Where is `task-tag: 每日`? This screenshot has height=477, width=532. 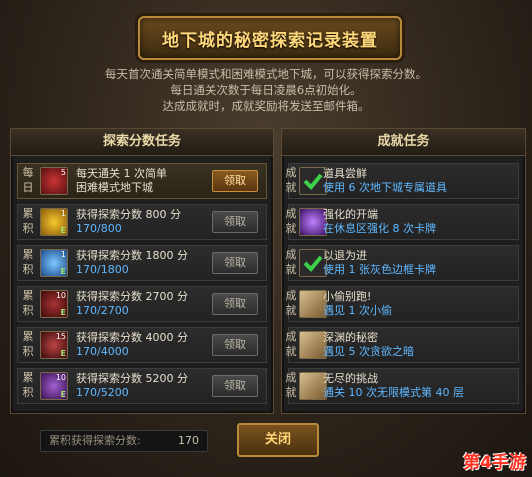
task-tag: 每日 is located at coordinates (28, 180).